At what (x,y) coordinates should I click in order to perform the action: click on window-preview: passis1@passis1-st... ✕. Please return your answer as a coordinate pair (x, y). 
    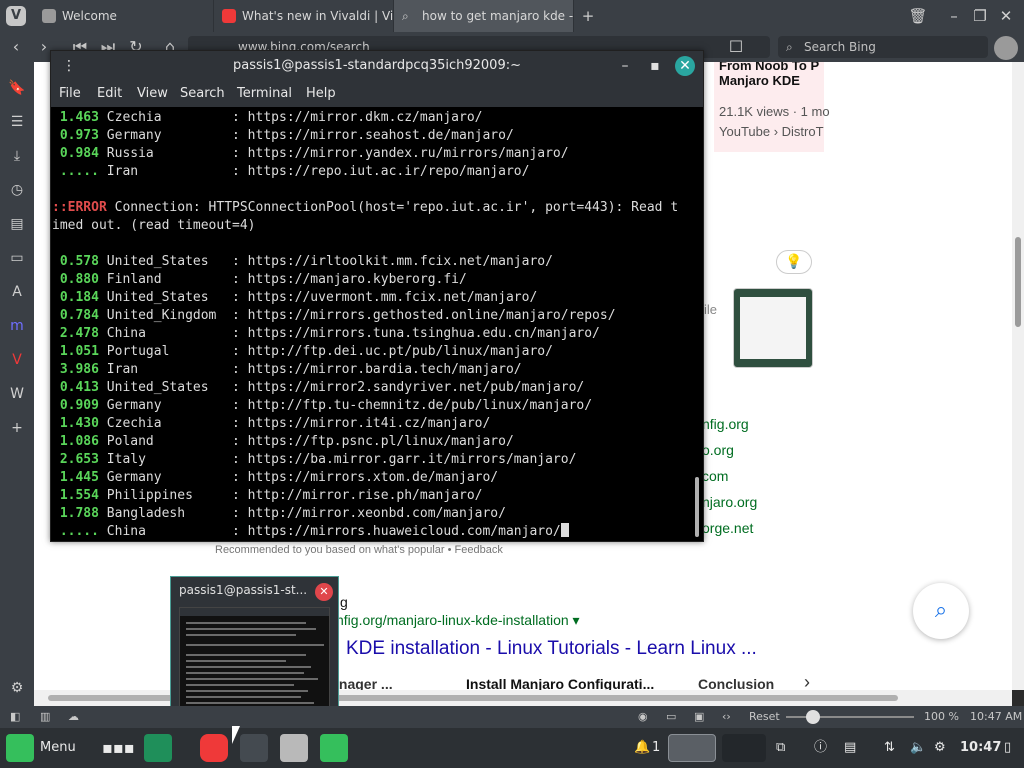
    Looking at the image, I should click on (254, 651).